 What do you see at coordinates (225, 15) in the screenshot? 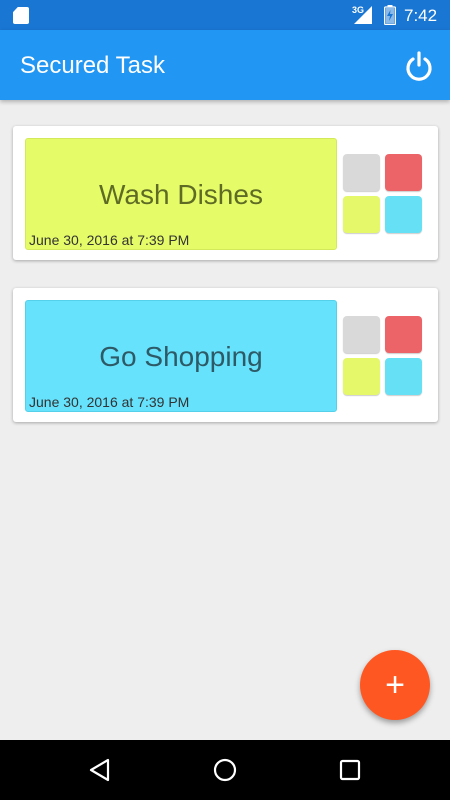
I see `status-bar: 3G 7:42` at bounding box center [225, 15].